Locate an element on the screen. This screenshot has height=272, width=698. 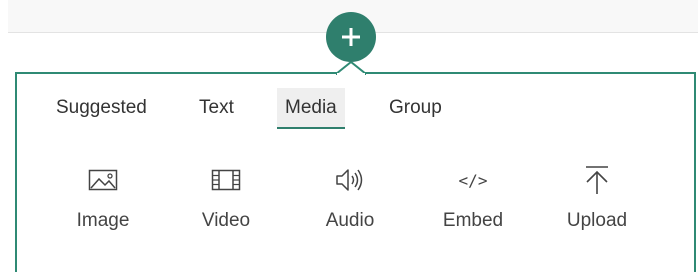
embed-icon: </> is located at coordinates (473, 180).